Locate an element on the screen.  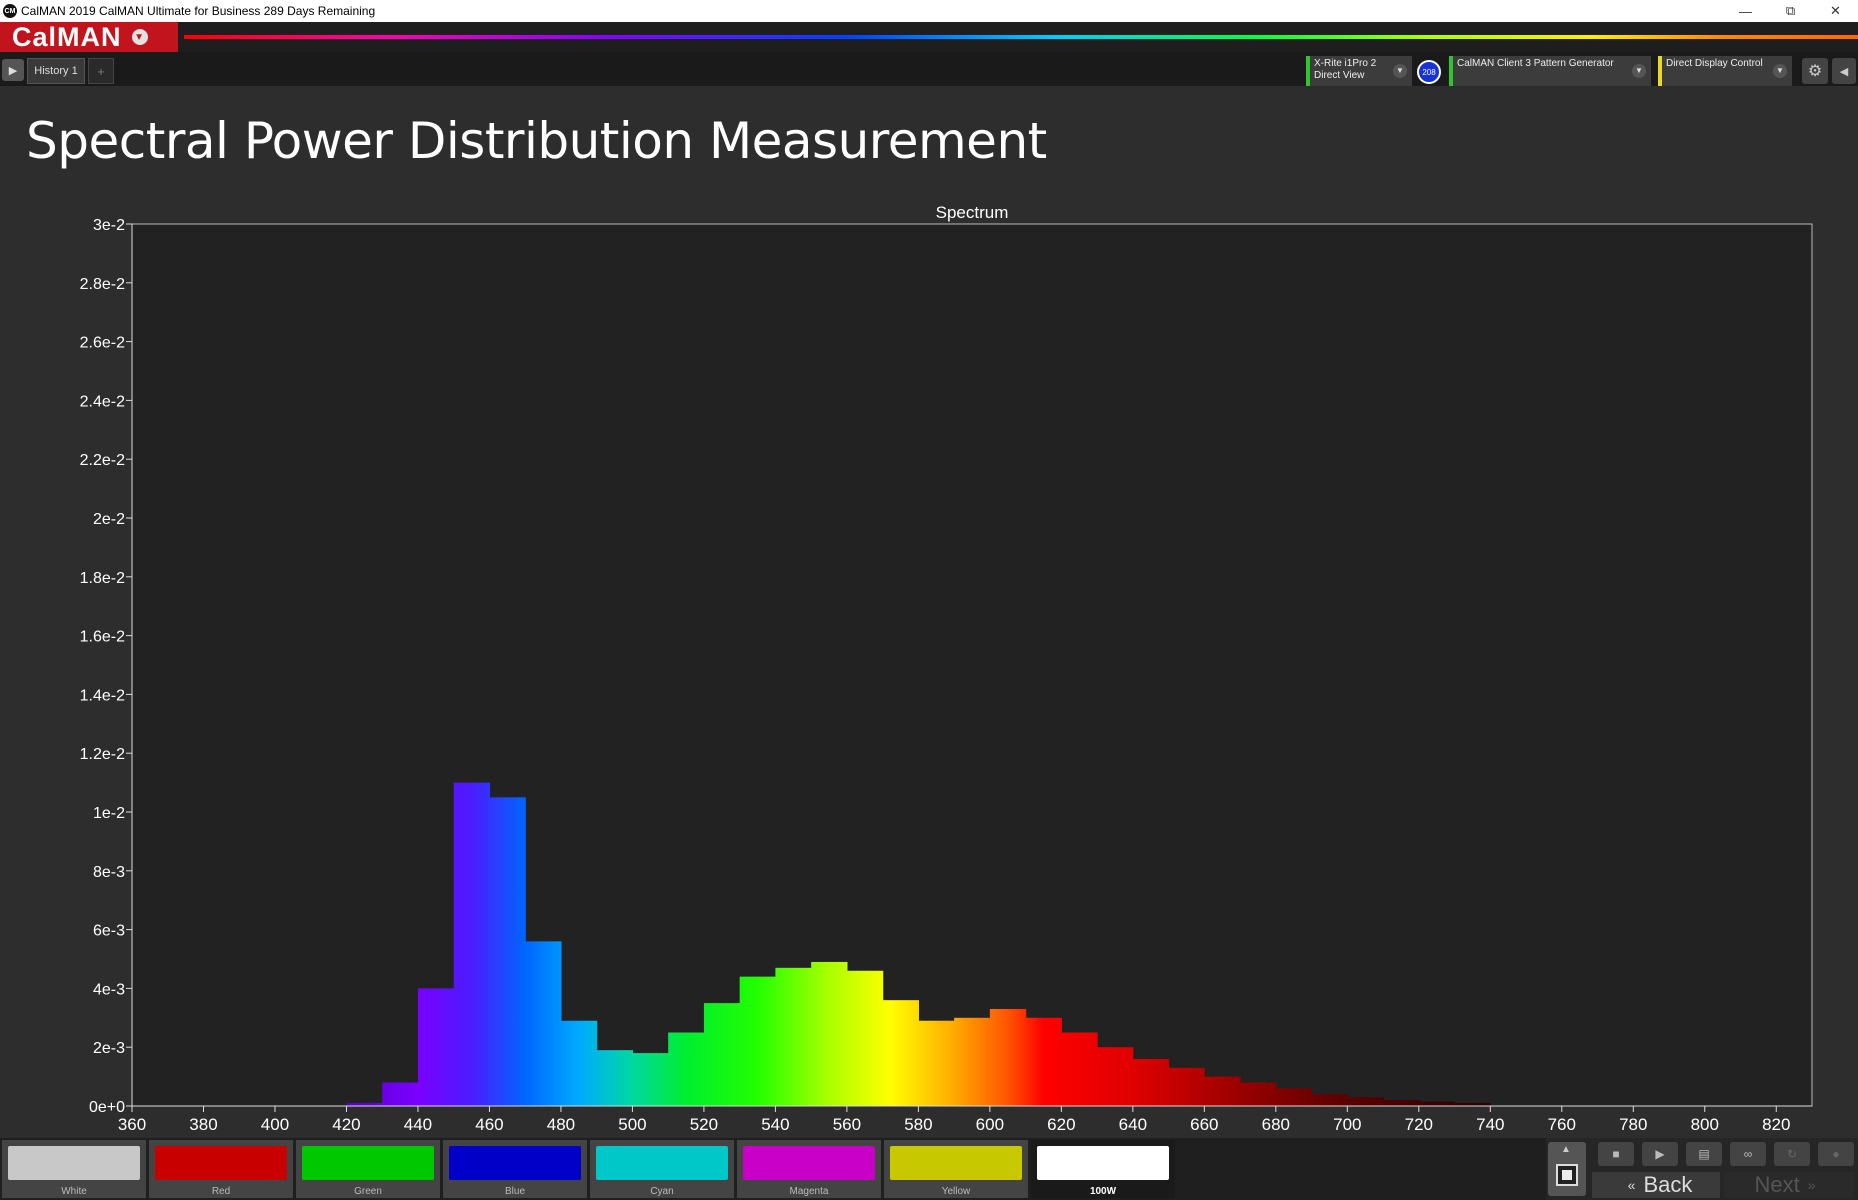
rainbow-divider is located at coordinates (1021, 37).